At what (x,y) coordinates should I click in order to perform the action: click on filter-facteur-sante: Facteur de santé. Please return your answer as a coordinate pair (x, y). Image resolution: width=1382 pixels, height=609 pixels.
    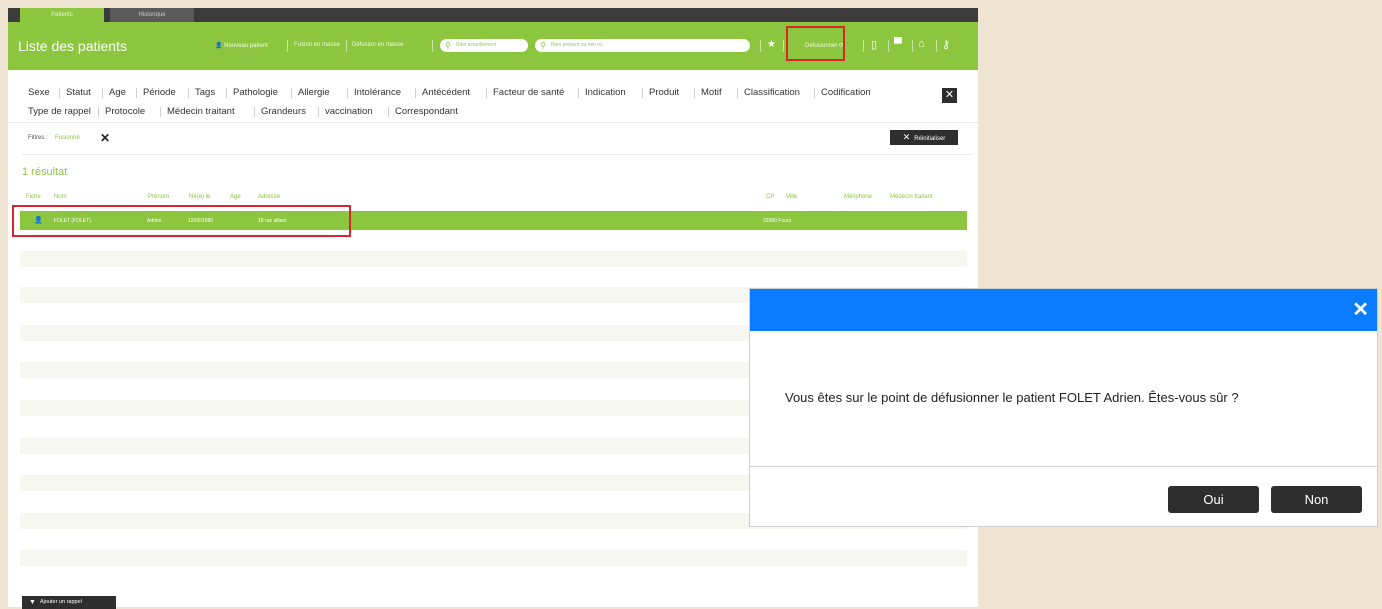
    Looking at the image, I should click on (528, 92).